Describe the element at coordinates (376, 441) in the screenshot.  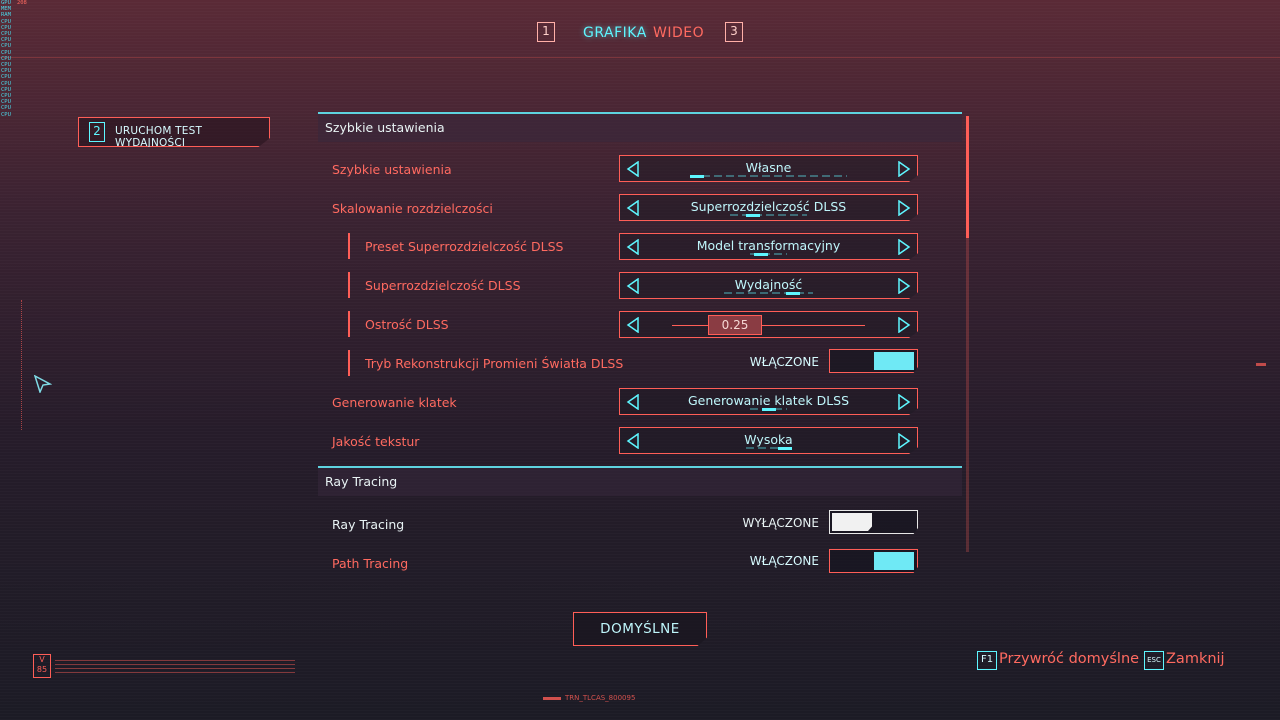
I see `label-texture-quality: Jakość tekstur` at that location.